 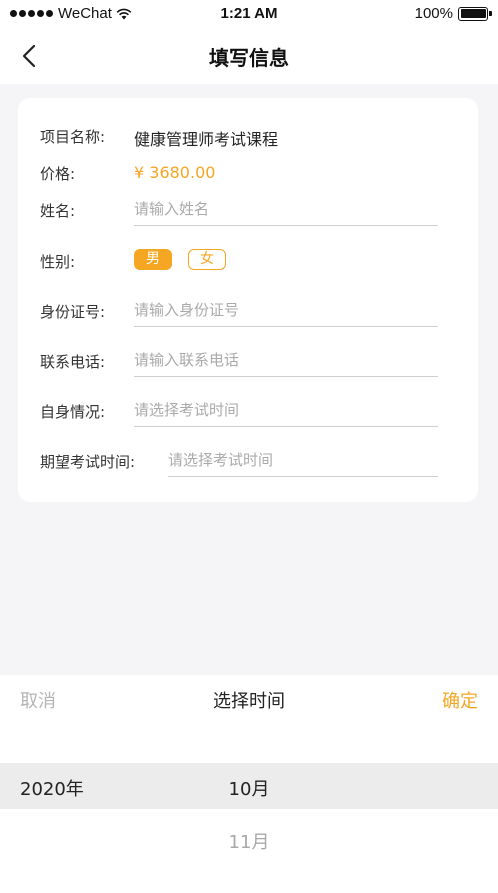 I want to click on situation-row: 自身情况:, so click(x=248, y=410).